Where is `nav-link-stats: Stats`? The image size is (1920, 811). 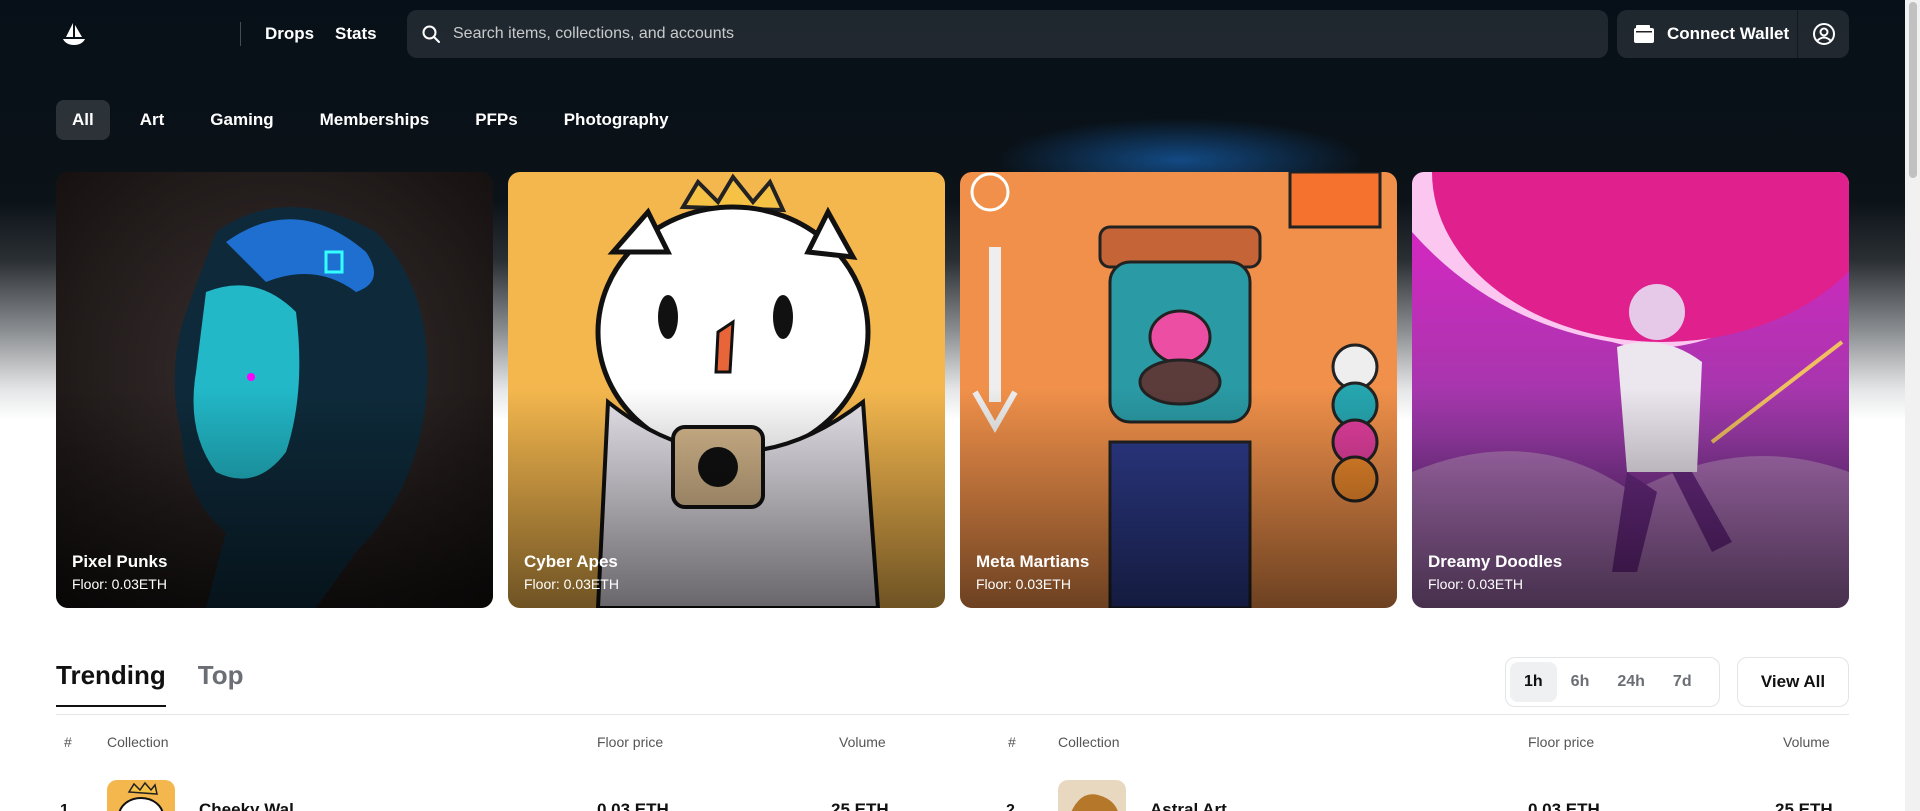
nav-link-stats: Stats is located at coordinates (356, 34).